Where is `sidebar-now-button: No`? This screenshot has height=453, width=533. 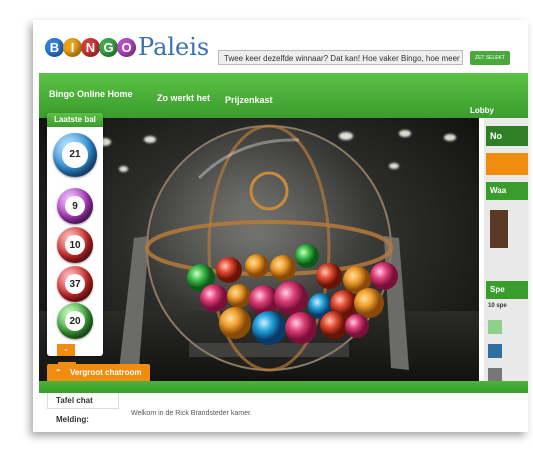
sidebar-now-button: No is located at coordinates (507, 136).